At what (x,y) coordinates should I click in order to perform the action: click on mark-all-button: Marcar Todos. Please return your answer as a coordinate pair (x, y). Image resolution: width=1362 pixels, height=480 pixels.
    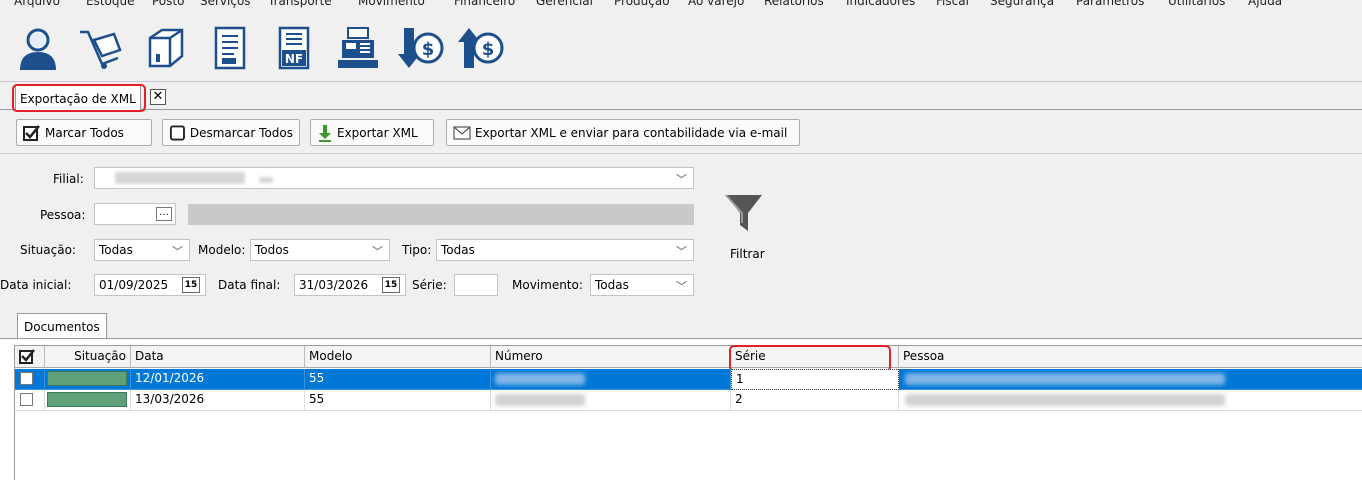
    Looking at the image, I should click on (84, 132).